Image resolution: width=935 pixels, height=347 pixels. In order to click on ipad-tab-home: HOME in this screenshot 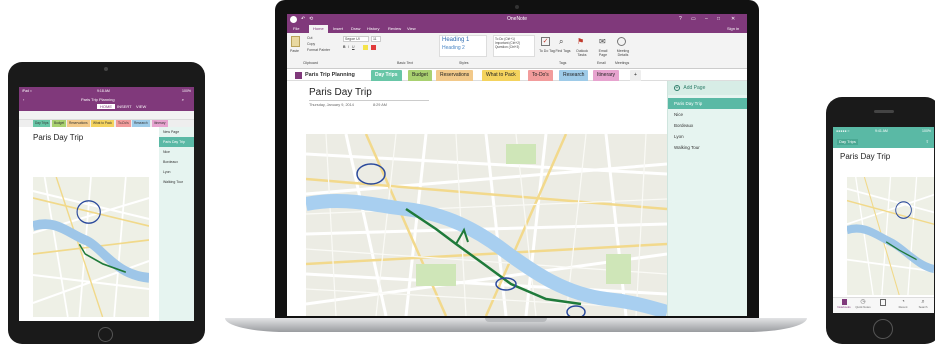, I will do `click(106, 106)`.